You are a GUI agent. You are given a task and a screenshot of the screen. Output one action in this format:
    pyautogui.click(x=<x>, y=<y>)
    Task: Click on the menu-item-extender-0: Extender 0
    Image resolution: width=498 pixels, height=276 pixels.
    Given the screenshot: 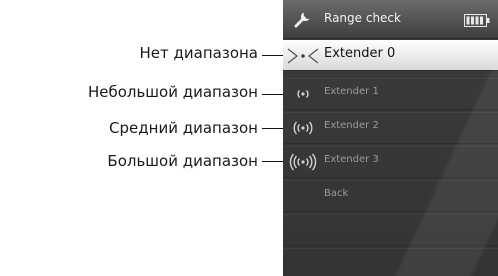 What is the action you would take?
    pyautogui.click(x=390, y=55)
    